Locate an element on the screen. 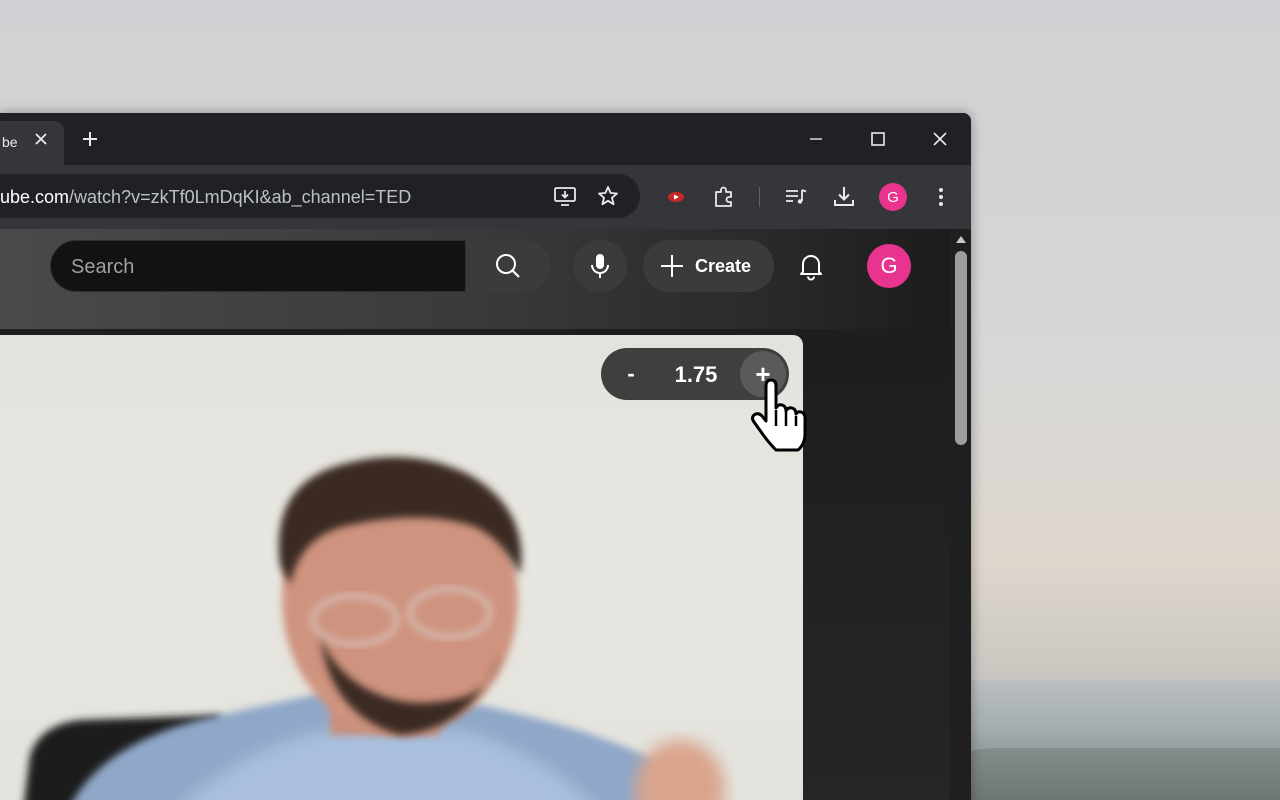 This screenshot has width=1280, height=800. search-button is located at coordinates (508, 266).